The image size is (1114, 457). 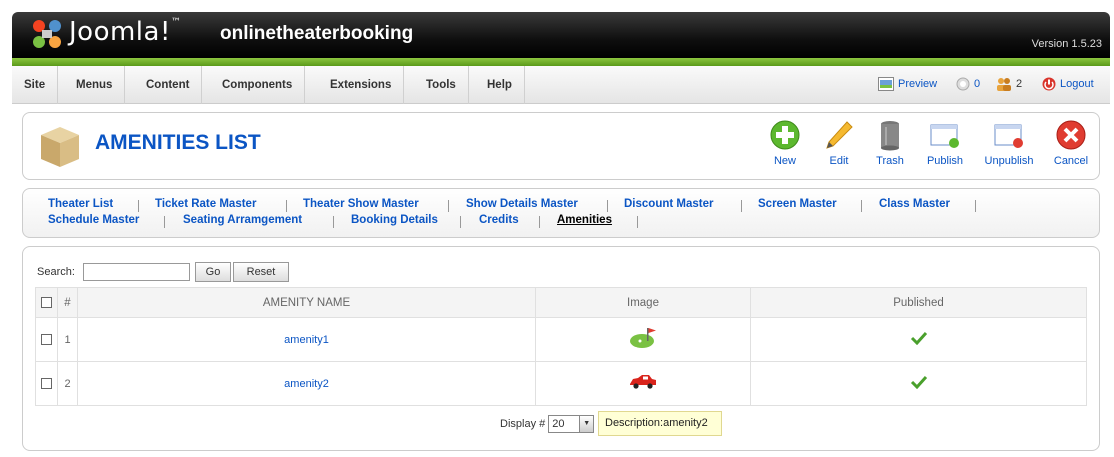 What do you see at coordinates (242, 220) in the screenshot?
I see `submenu-seating-arrangement: Seating Arramgement` at bounding box center [242, 220].